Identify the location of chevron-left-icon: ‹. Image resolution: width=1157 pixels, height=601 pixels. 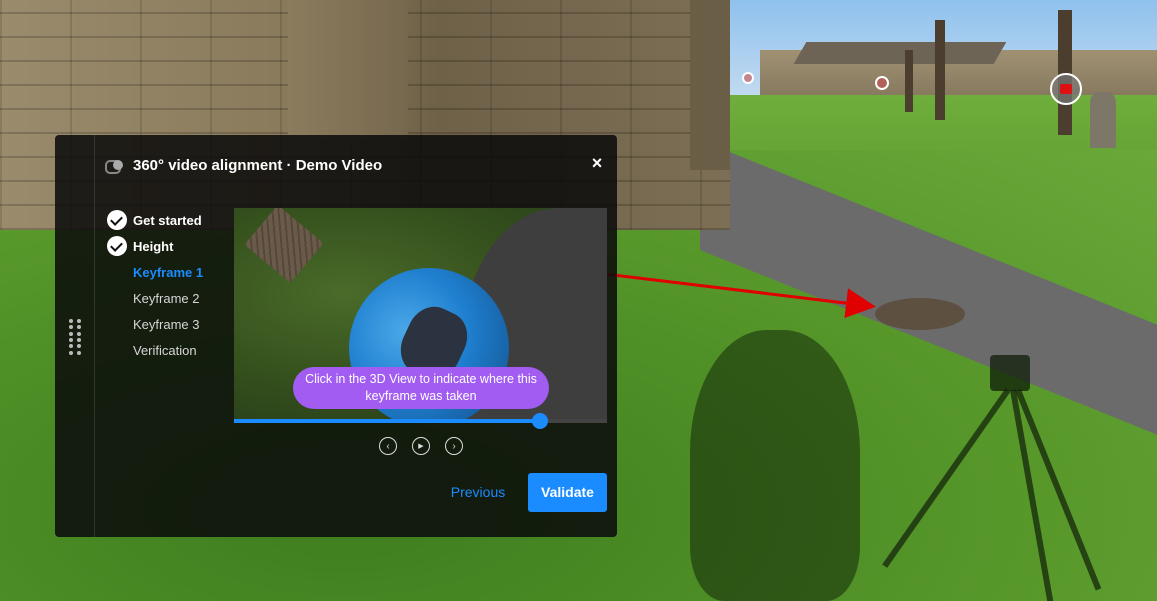
(388, 446).